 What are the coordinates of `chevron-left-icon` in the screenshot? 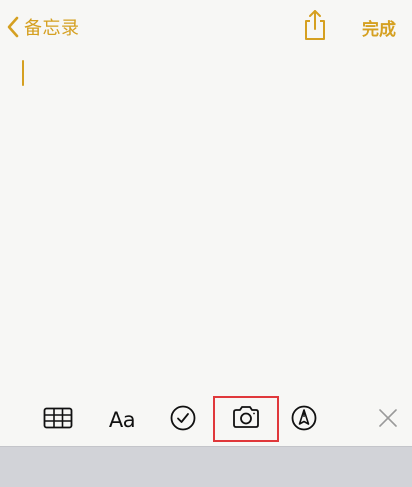 It's located at (13, 27).